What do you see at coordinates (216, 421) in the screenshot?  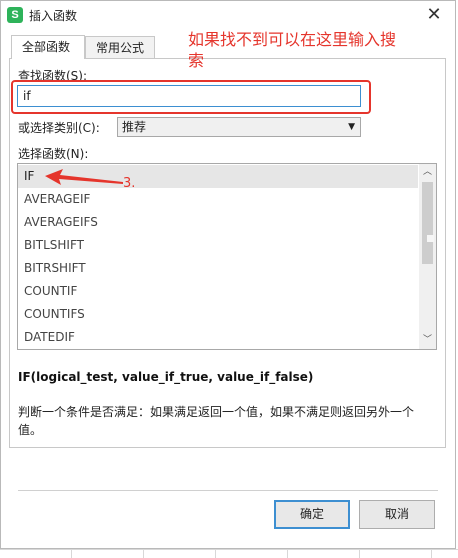 I see `function-description: 判断一个条件是否满足：如果满足返回一个值，如果不满足则返回另外一个值。` at bounding box center [216, 421].